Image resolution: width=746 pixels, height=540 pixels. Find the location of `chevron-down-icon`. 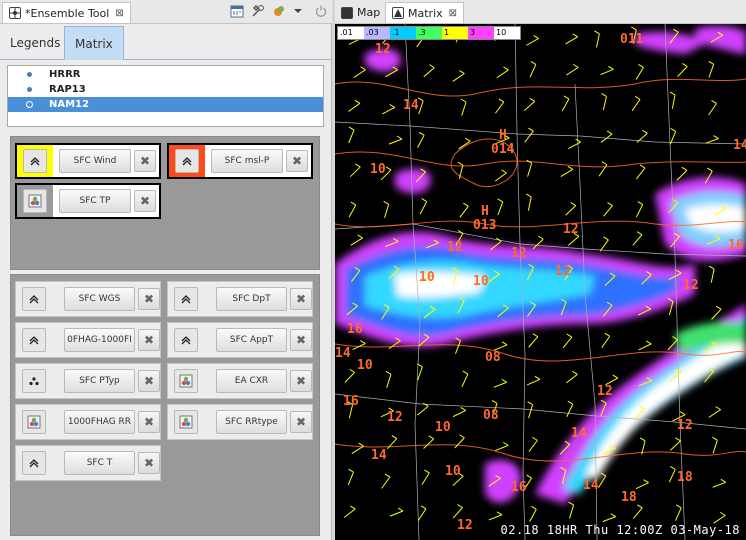

chevron-down-icon is located at coordinates (300, 11).